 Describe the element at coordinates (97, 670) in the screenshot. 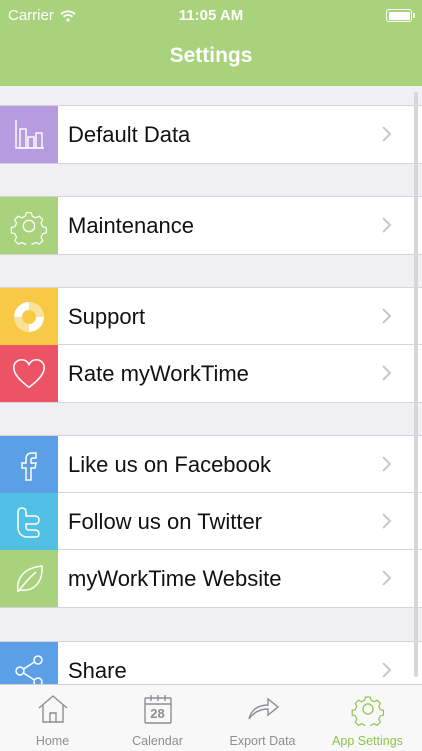

I see `row-label: Share` at that location.